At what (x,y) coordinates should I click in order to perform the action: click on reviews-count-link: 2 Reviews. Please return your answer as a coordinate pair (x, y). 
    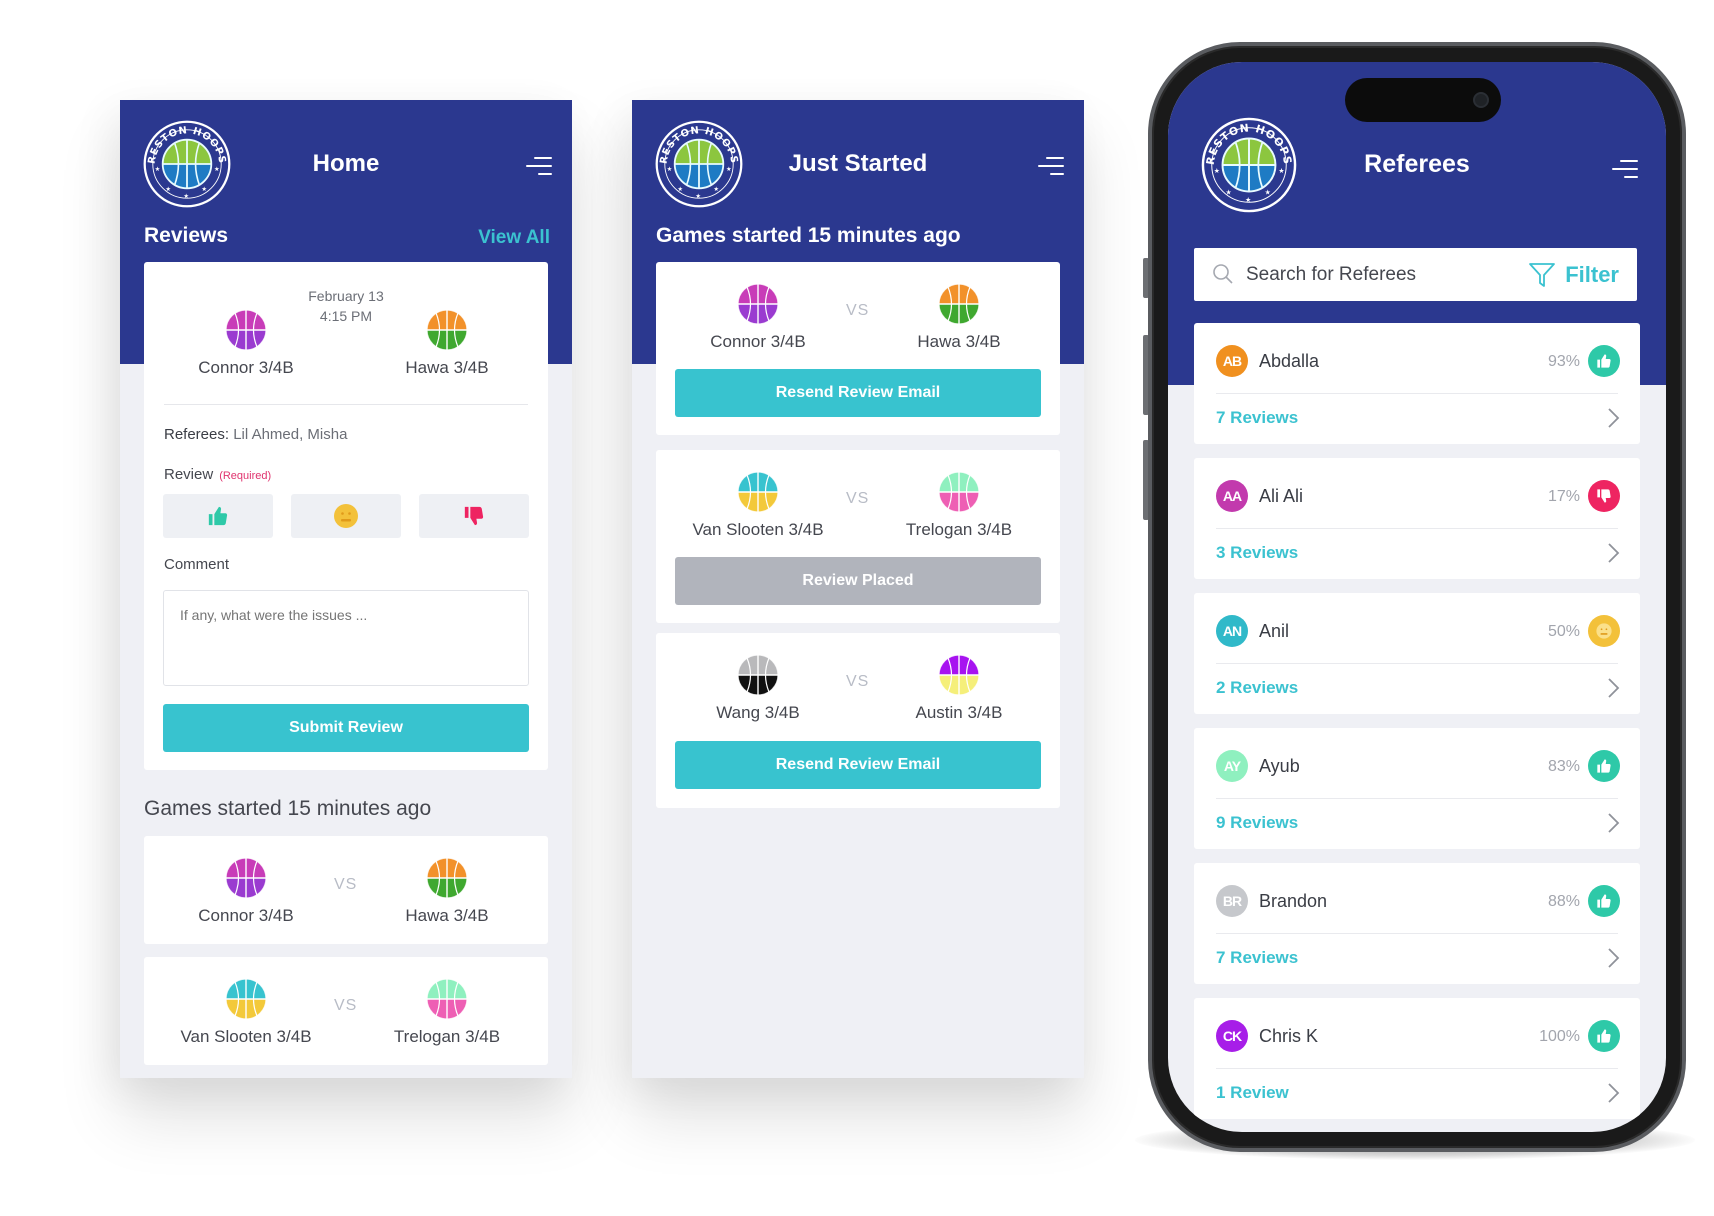
    Looking at the image, I should click on (1257, 688).